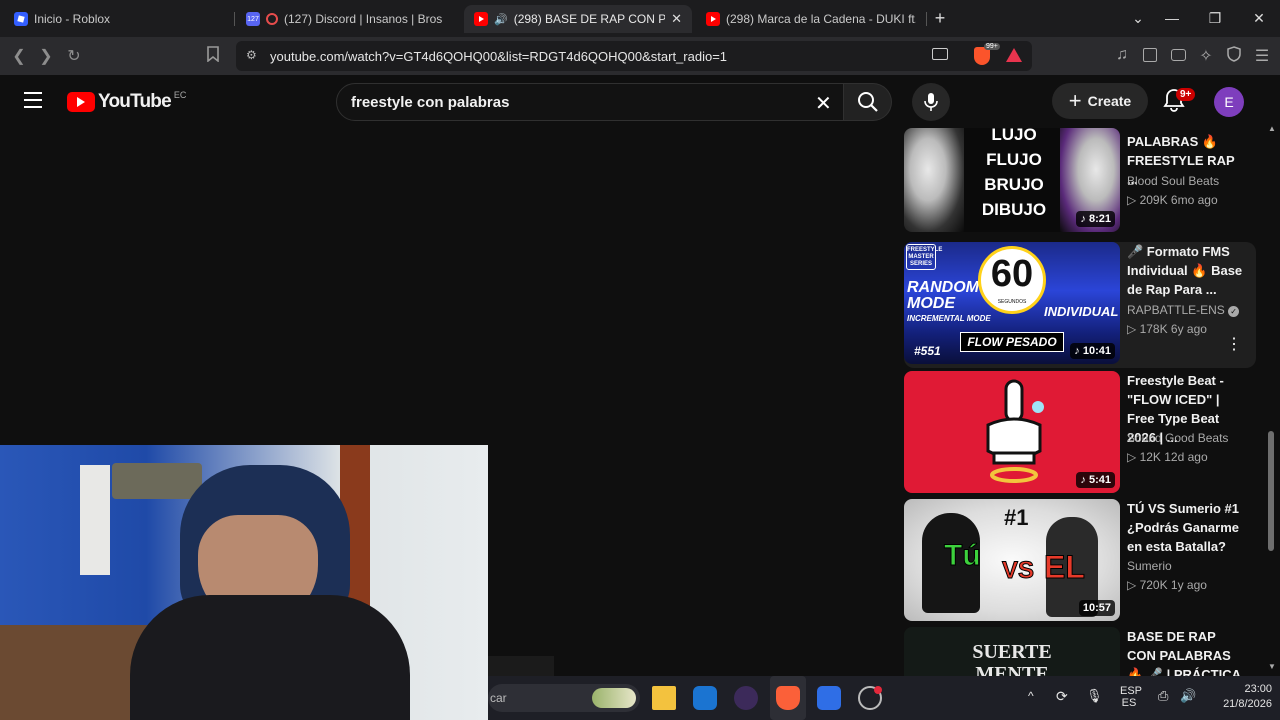  Describe the element at coordinates (19, 56) in the screenshot. I see `back-arrow-icon: ❮` at that location.